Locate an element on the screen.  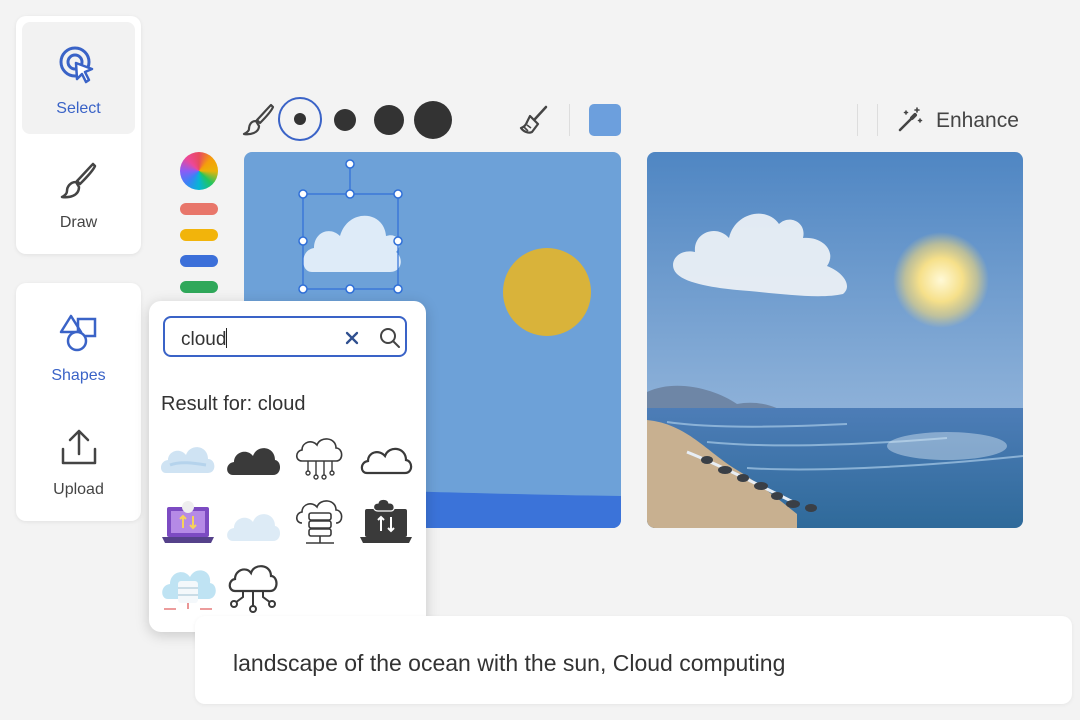
select-tool-label: Select is located at coordinates (78, 108).